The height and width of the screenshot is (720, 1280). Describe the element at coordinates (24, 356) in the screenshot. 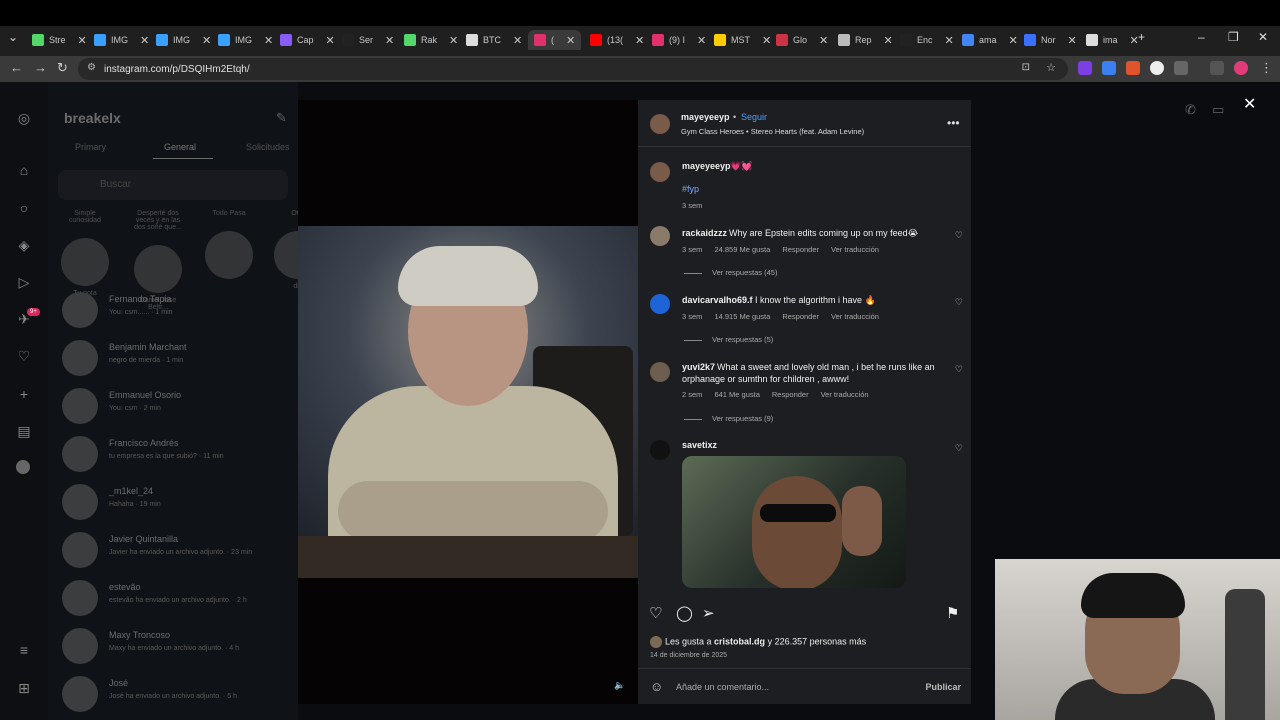

I see `notifications-heart-icon: ♡` at that location.